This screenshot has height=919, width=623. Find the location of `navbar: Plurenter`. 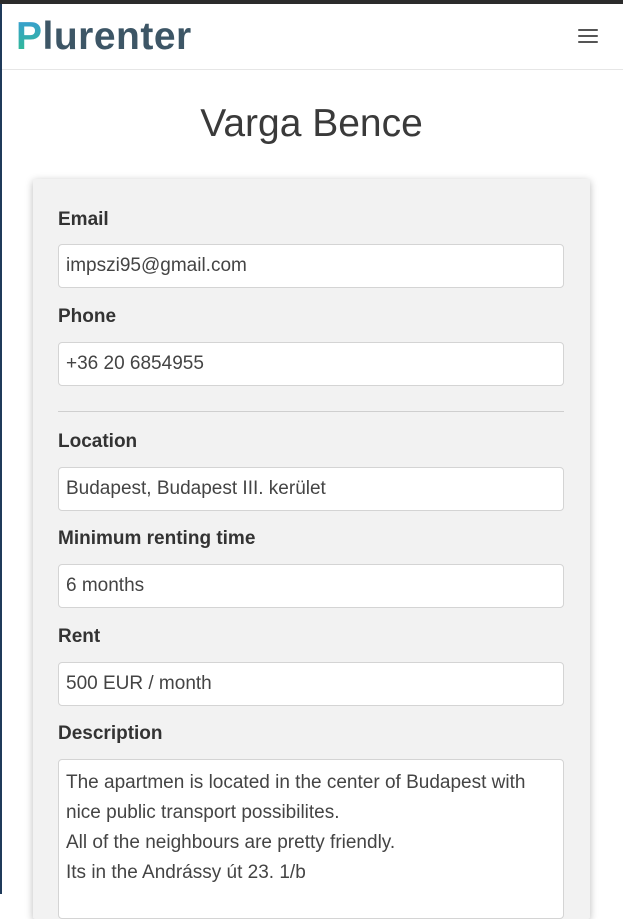

navbar: Plurenter is located at coordinates (312, 37).